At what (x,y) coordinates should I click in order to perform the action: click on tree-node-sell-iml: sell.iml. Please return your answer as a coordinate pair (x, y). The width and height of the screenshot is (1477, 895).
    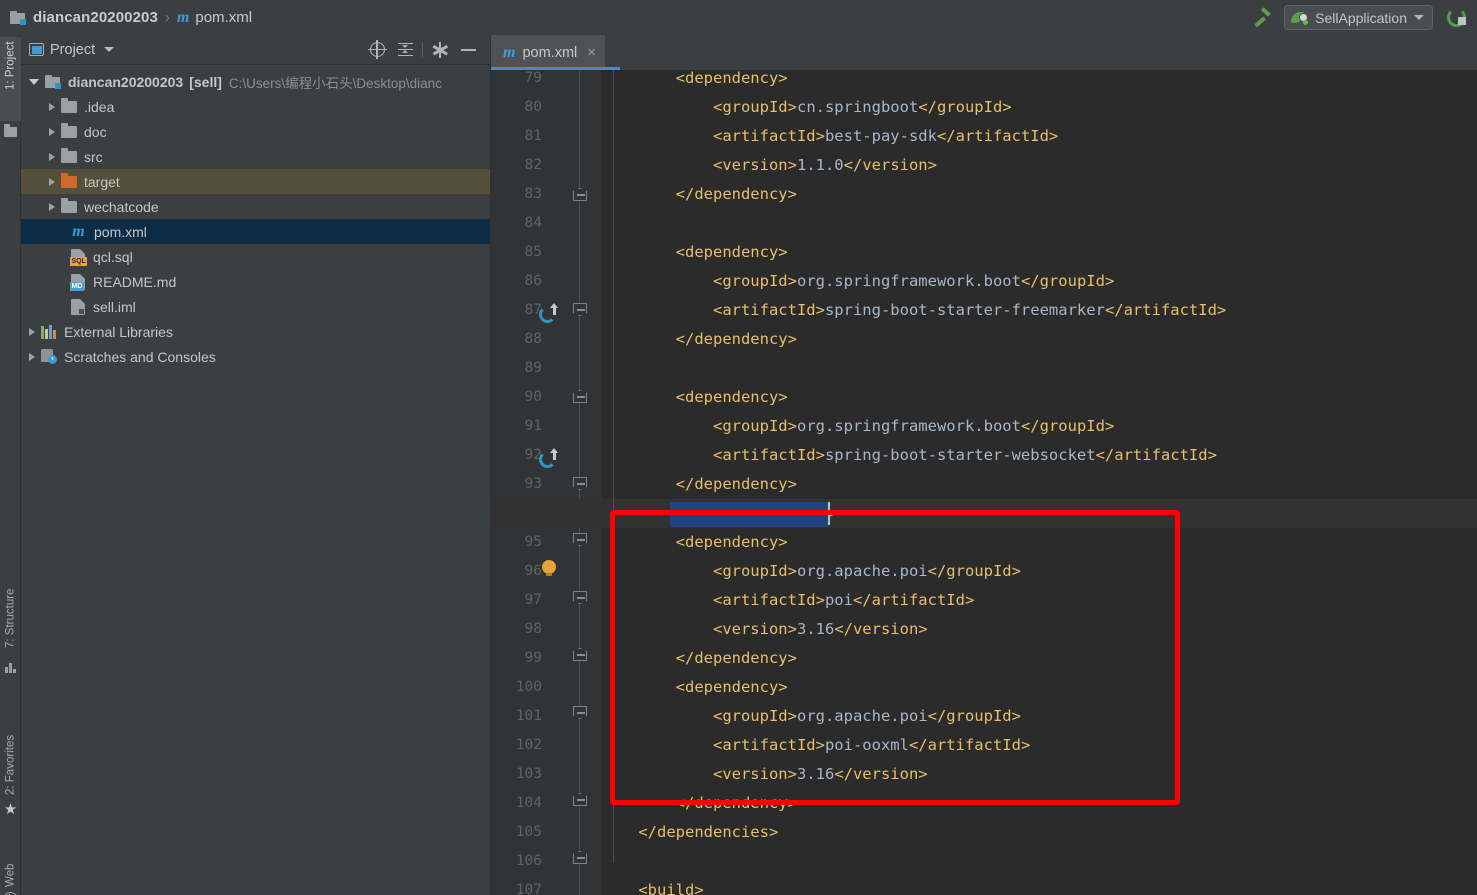
    Looking at the image, I should click on (255, 306).